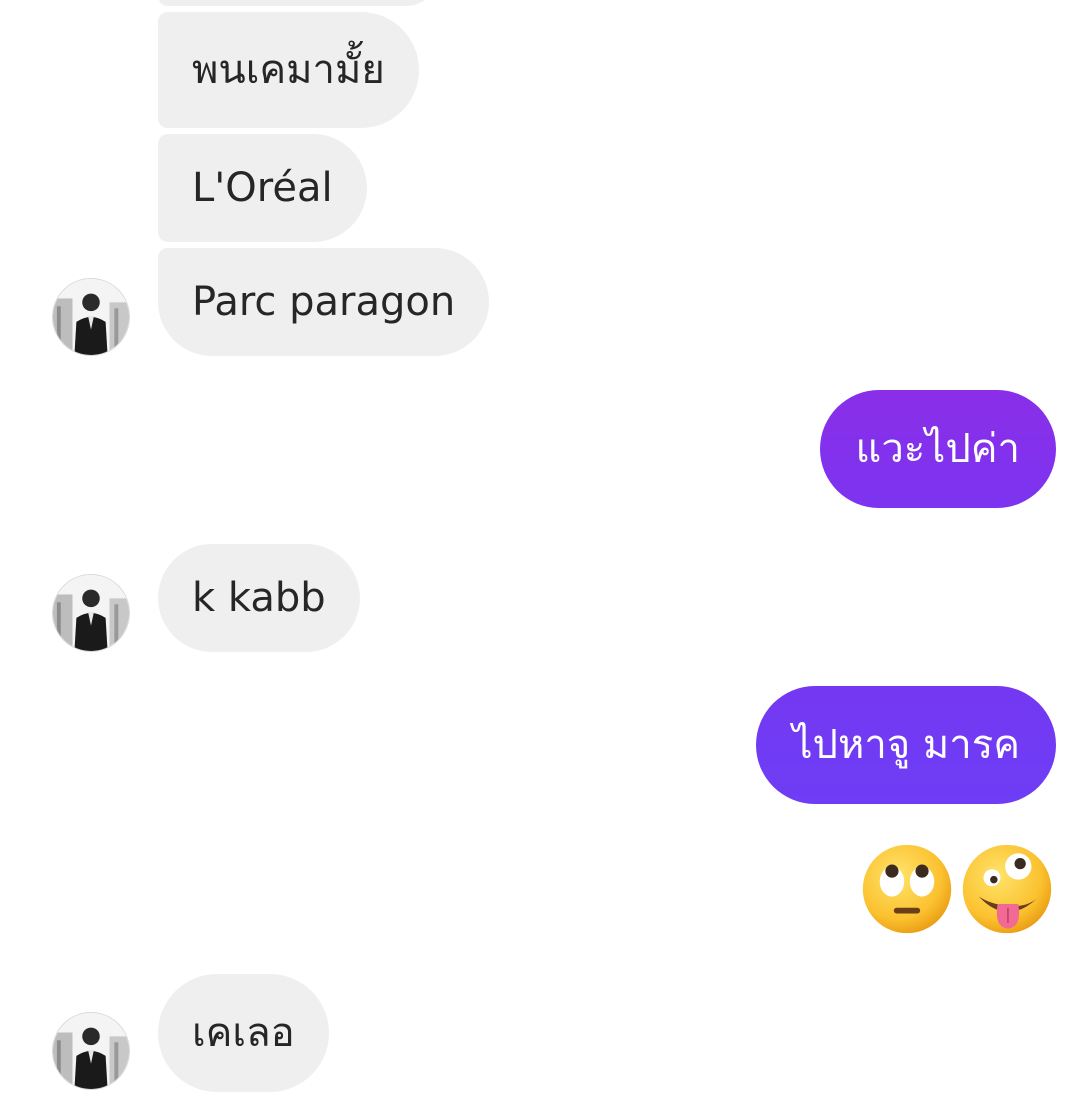  I want to click on incoming-message: k kabb, so click(259, 598).